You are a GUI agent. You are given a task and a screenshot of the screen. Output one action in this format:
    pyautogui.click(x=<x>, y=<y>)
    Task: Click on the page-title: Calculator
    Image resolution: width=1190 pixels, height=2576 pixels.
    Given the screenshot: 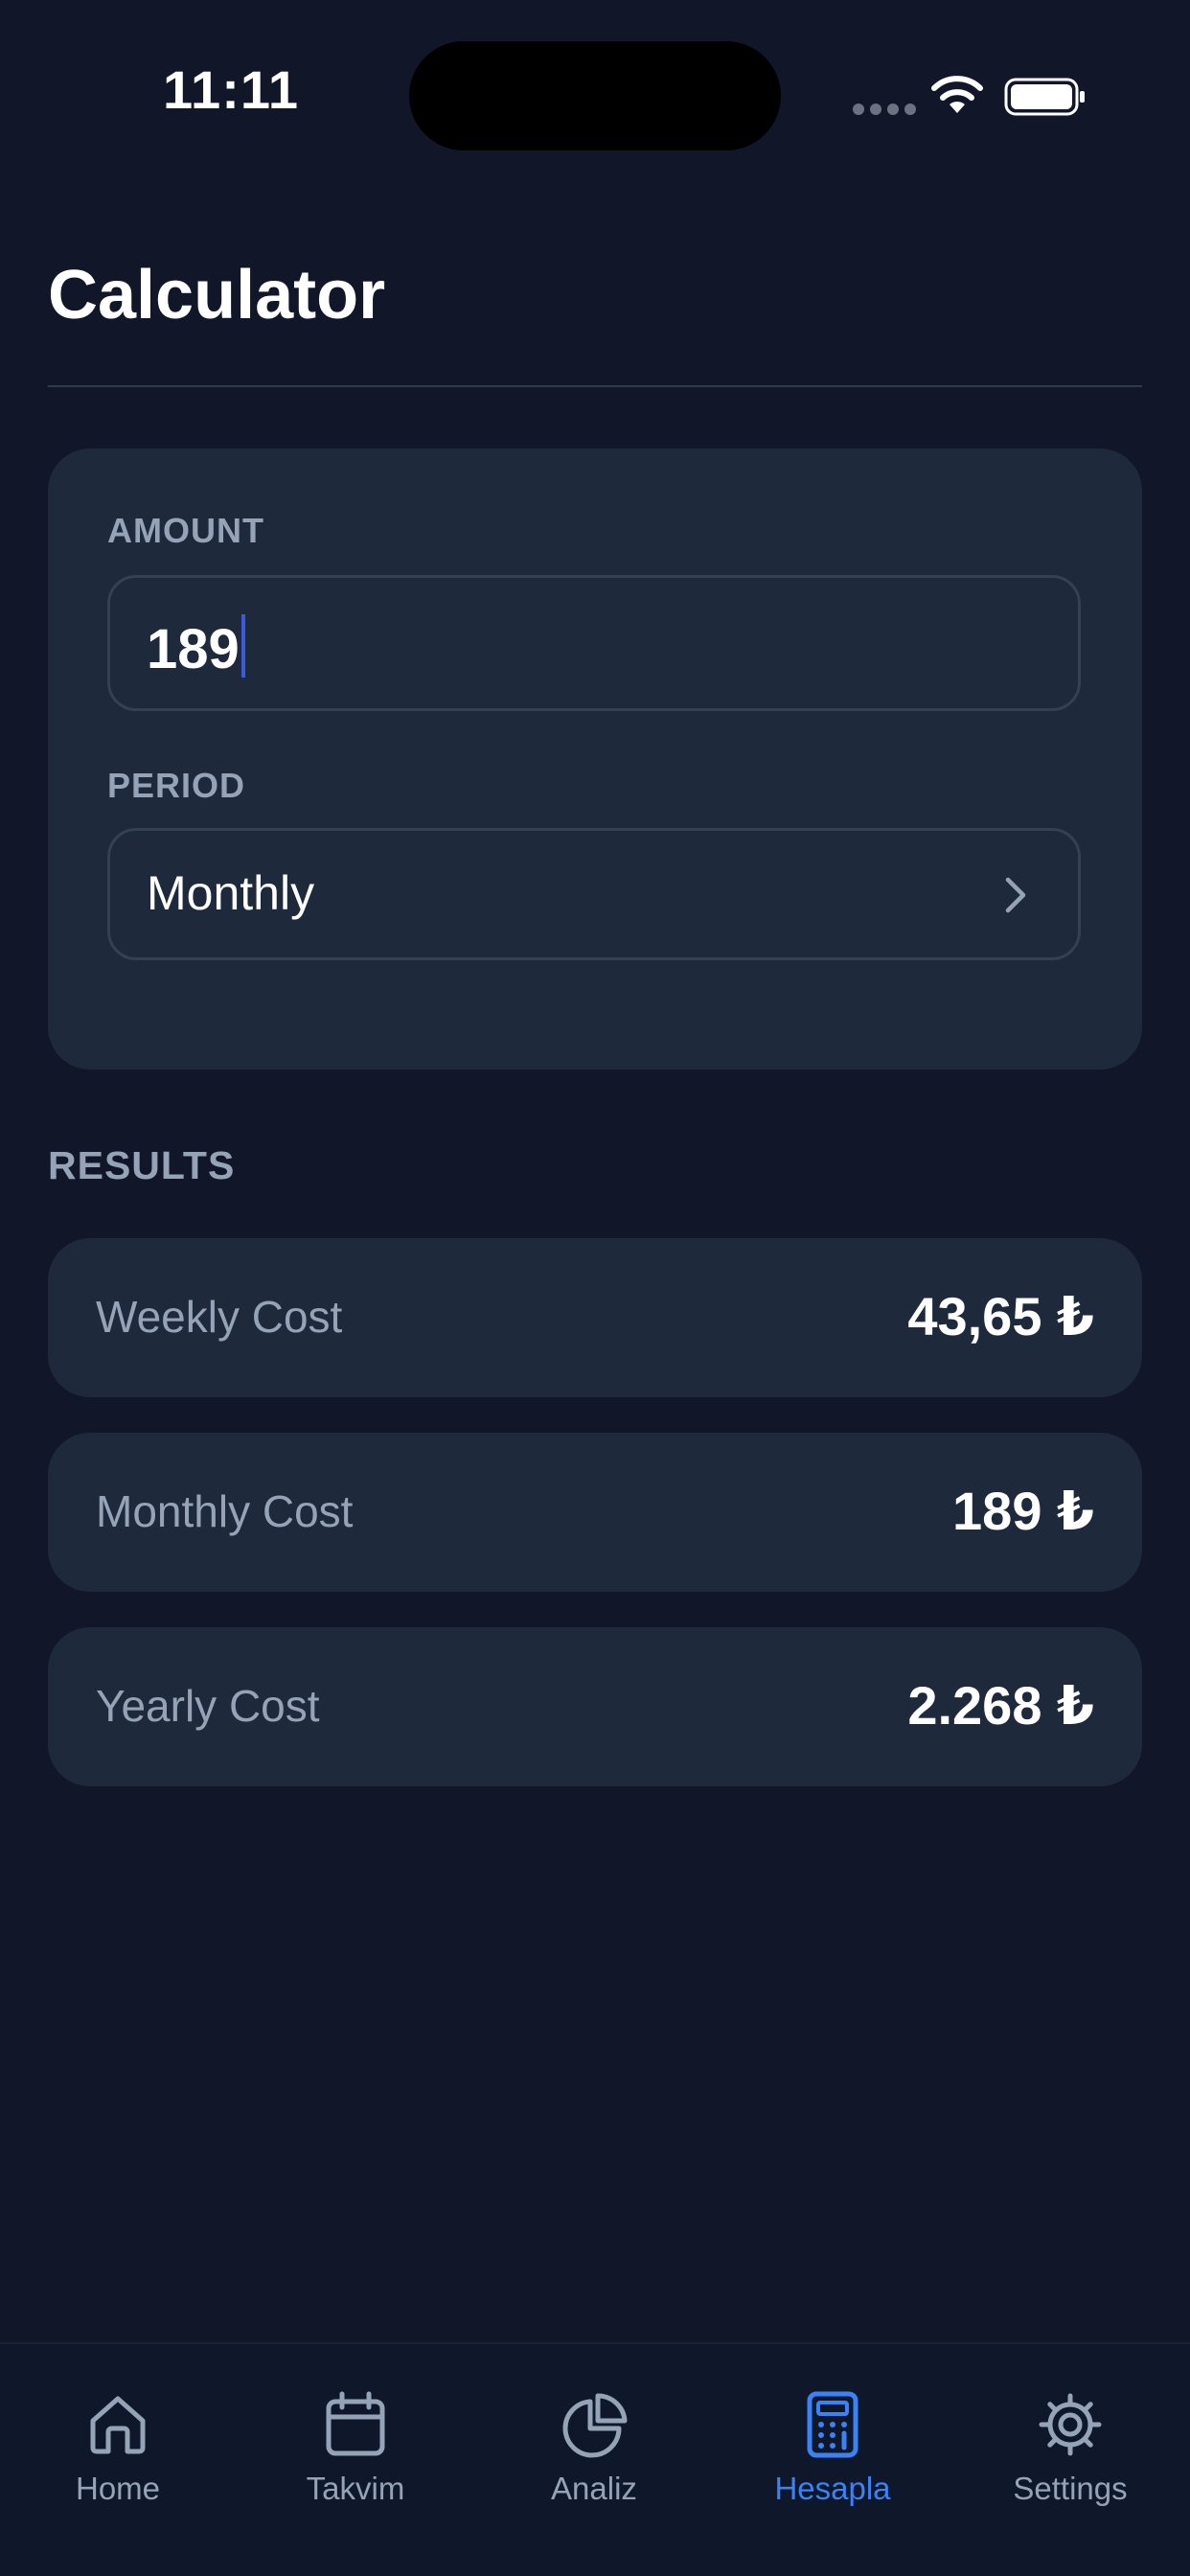 What is the action you would take?
    pyautogui.click(x=217, y=295)
    